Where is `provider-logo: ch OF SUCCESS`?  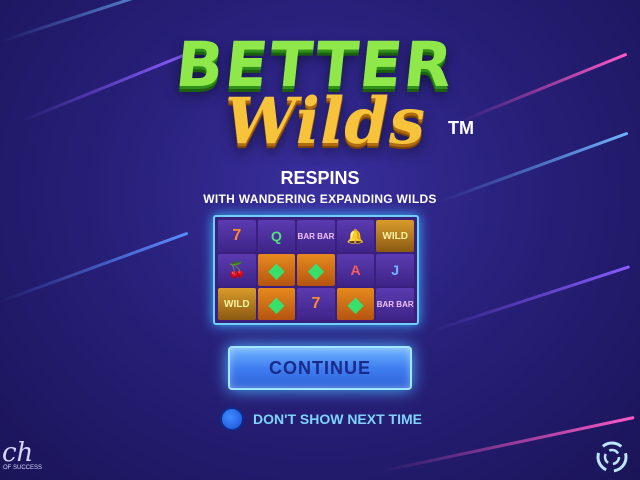 provider-logo: ch OF SUCCESS is located at coordinates (25, 459).